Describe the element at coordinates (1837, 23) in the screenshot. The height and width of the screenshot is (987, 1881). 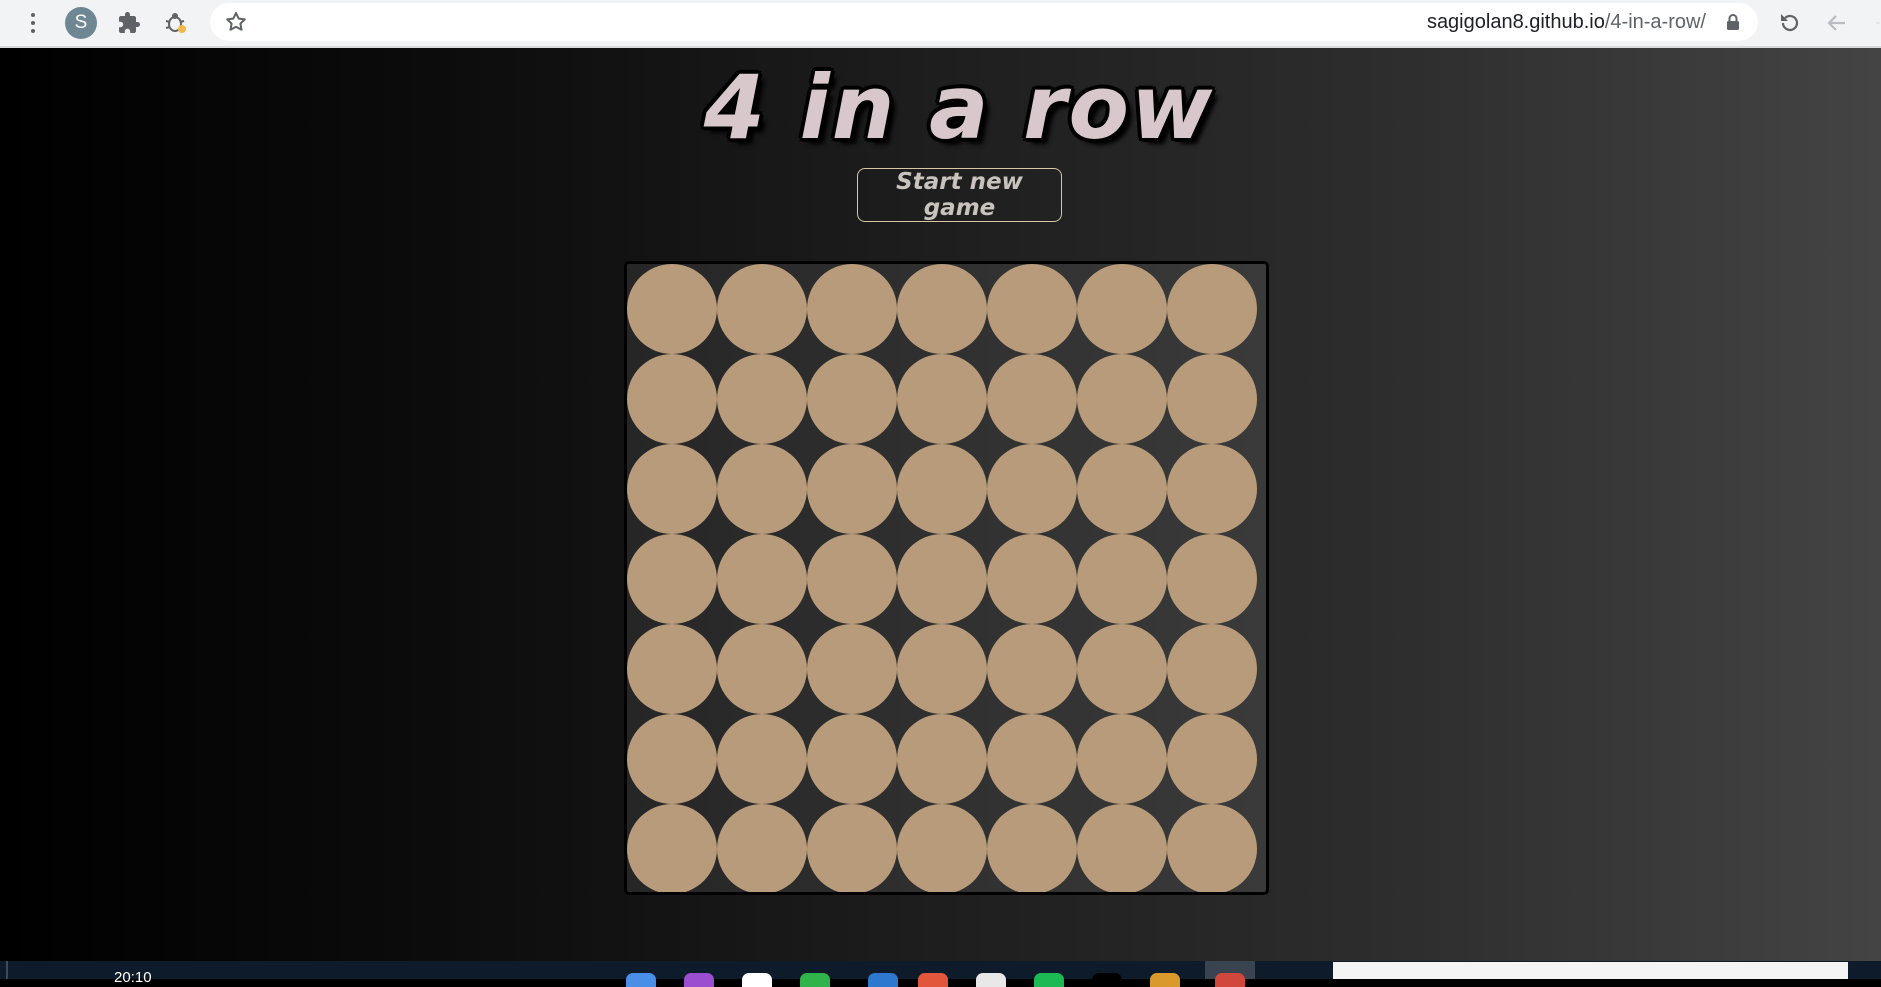
I see `back-arrow-icon` at that location.